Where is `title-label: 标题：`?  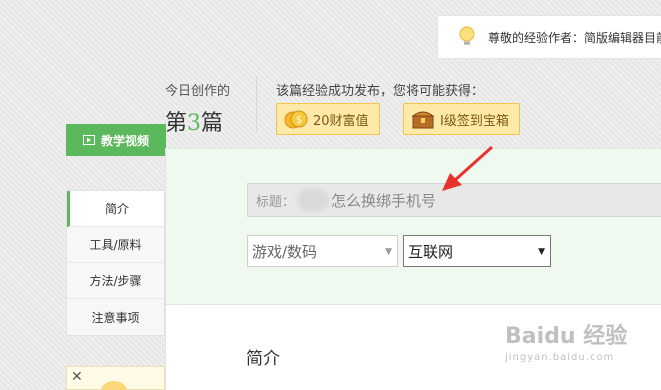
title-label: 标题： is located at coordinates (276, 202).